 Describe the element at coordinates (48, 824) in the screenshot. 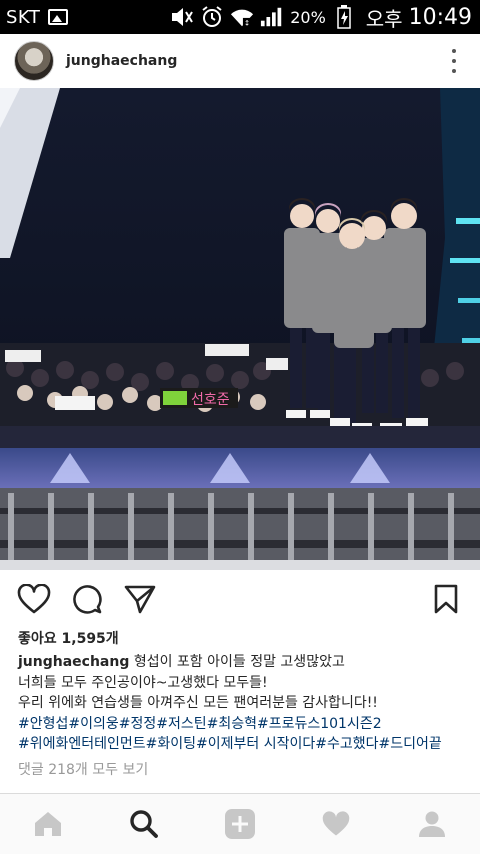

I see `home-icon` at that location.